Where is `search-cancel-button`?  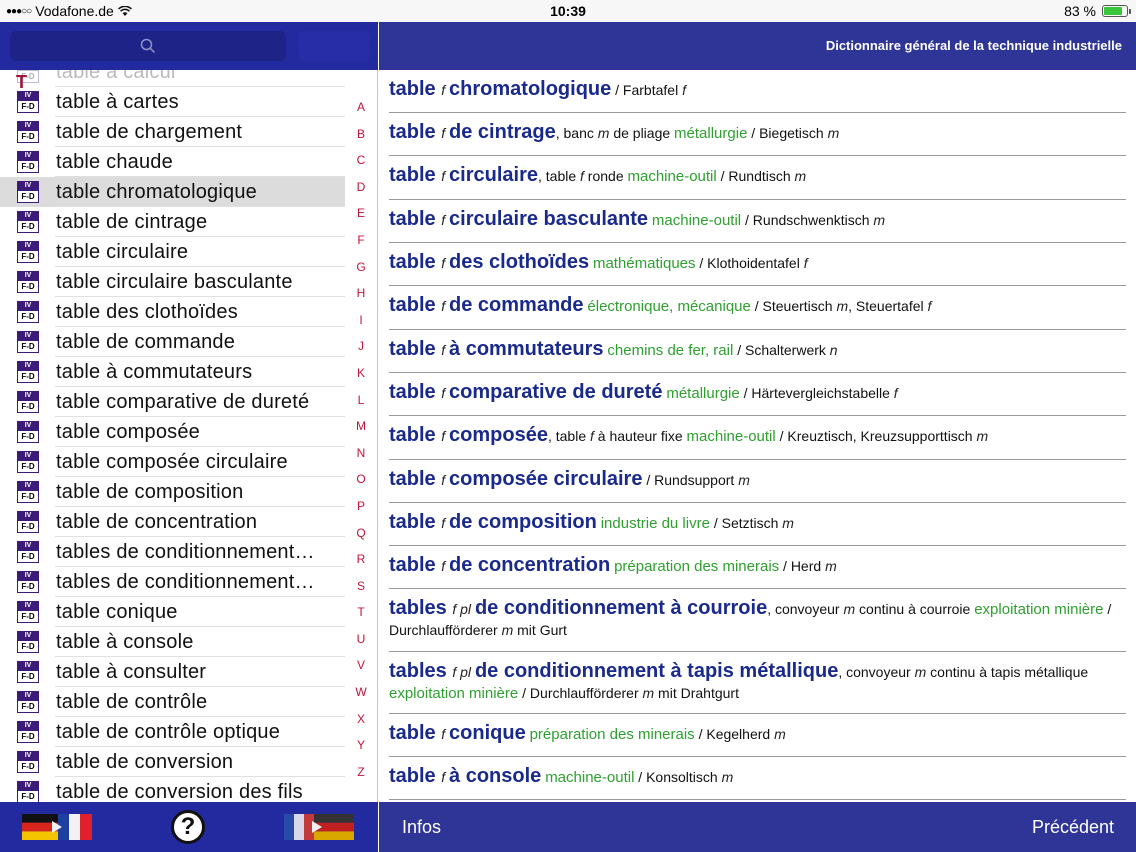 search-cancel-button is located at coordinates (334, 46).